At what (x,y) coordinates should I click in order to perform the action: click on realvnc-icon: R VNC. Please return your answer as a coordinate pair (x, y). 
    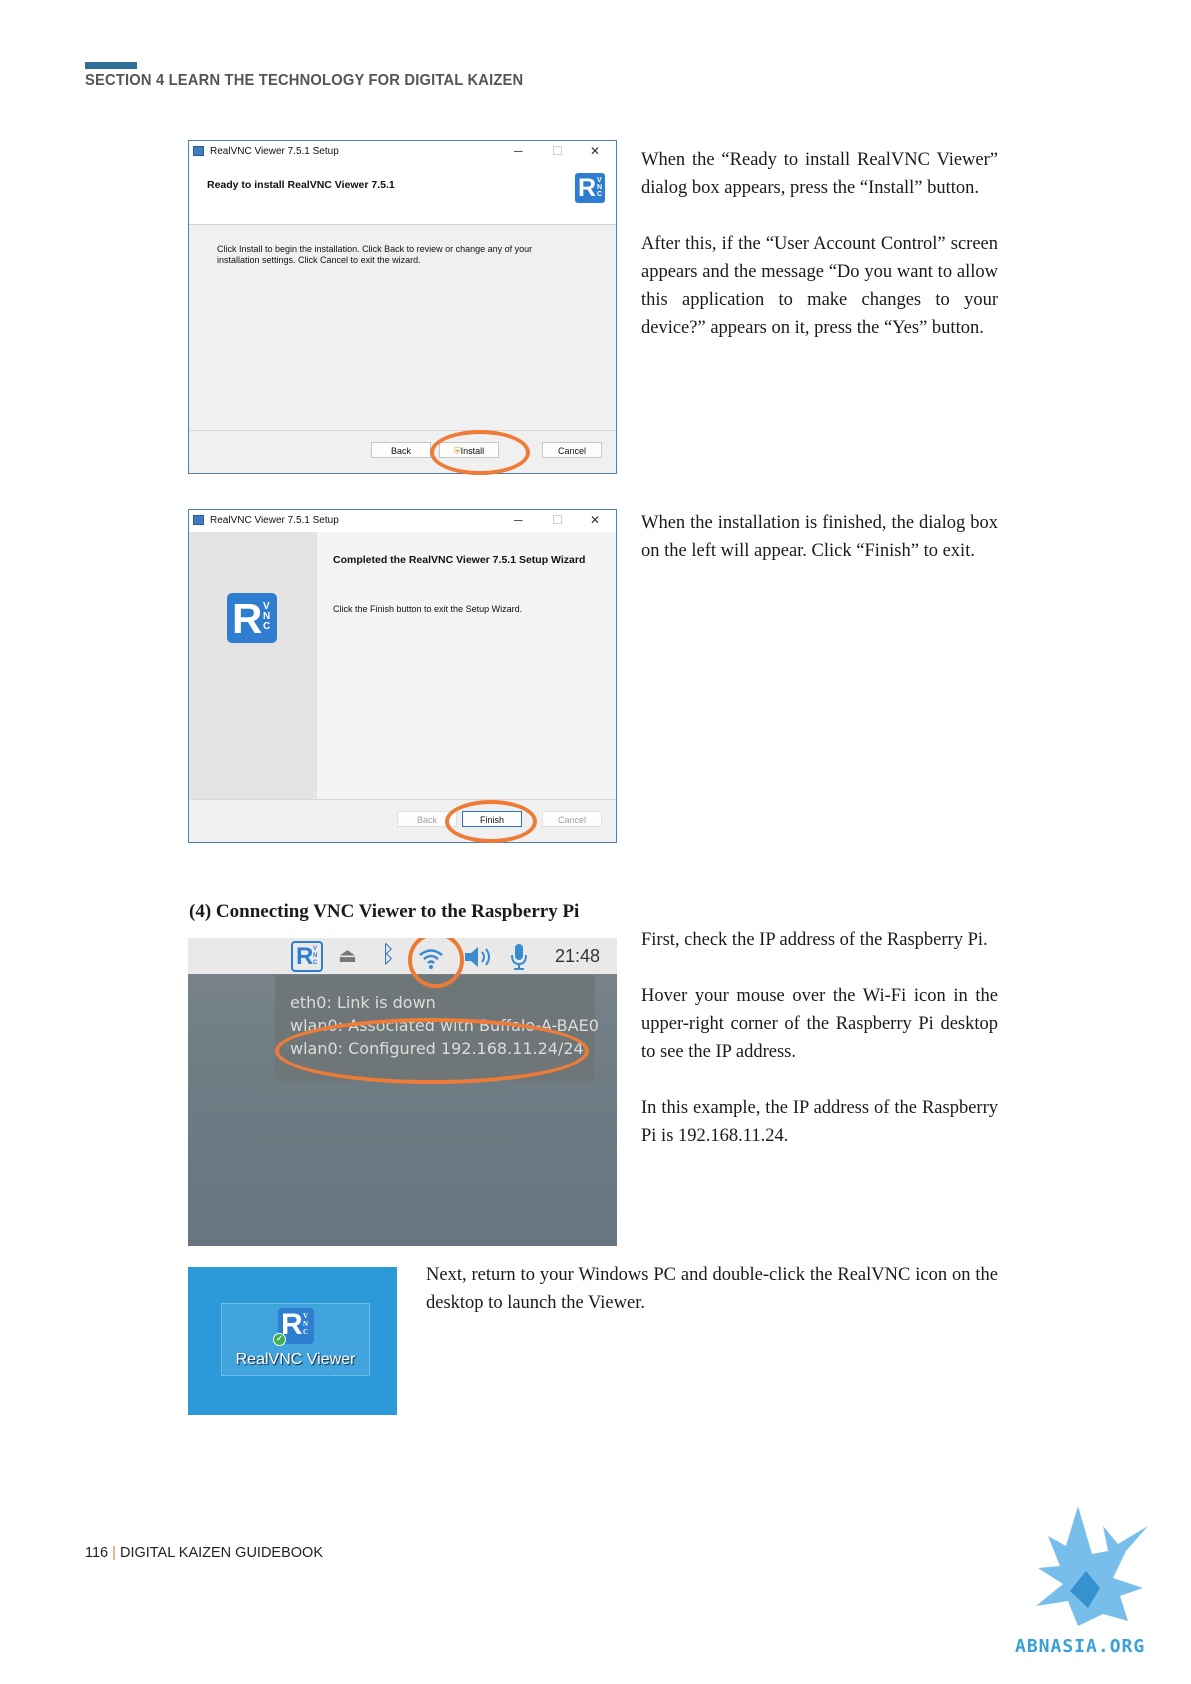
    Looking at the image, I should click on (307, 956).